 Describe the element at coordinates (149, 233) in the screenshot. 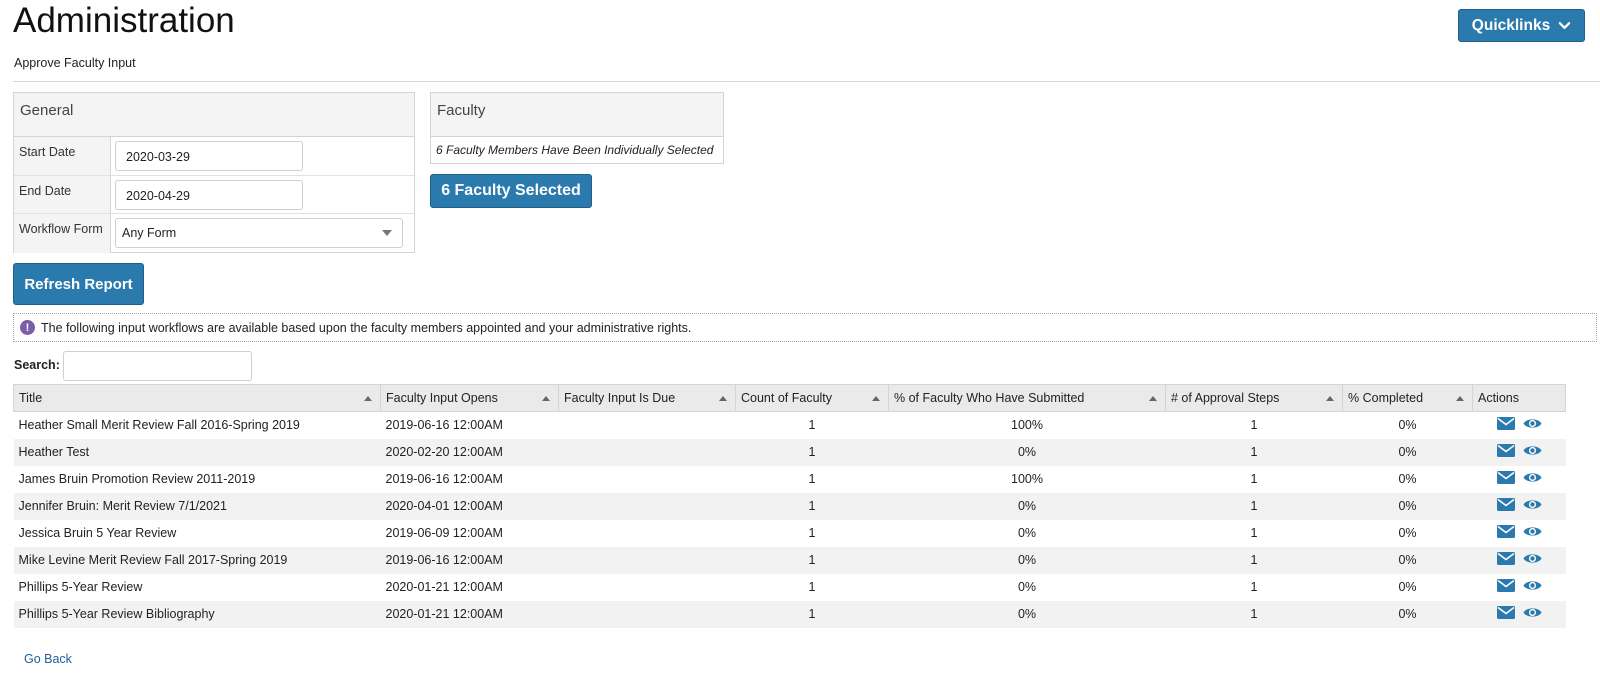

I see `workflow-form-value: Any Form` at that location.